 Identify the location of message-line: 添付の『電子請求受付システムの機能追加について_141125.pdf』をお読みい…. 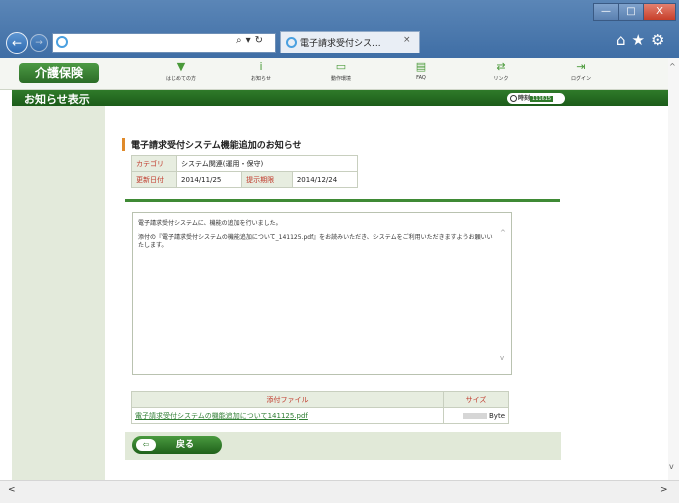
(315, 241).